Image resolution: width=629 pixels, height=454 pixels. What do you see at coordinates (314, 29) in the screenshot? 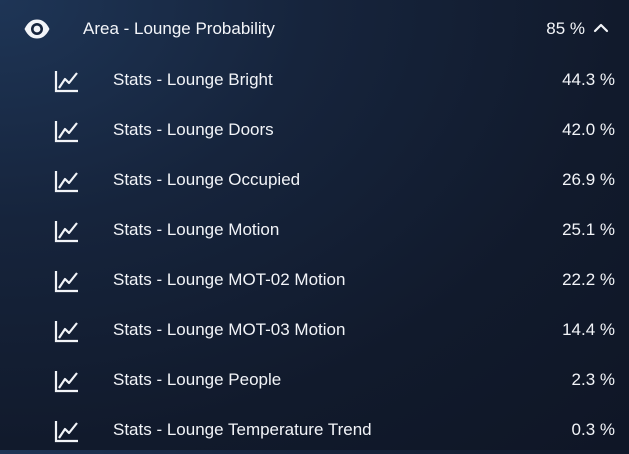
I see `area-probability-header: Area - Lounge Probability 85 %` at bounding box center [314, 29].